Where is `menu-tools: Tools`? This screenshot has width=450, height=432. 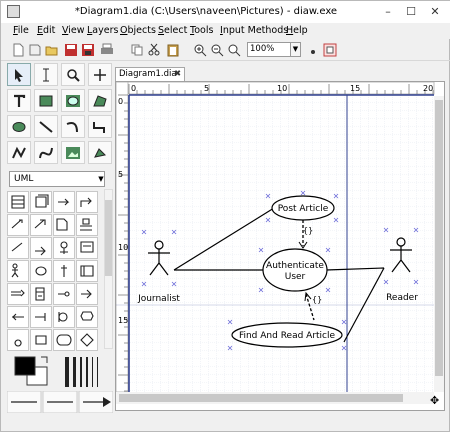 menu-tools: Tools is located at coordinates (201, 30).